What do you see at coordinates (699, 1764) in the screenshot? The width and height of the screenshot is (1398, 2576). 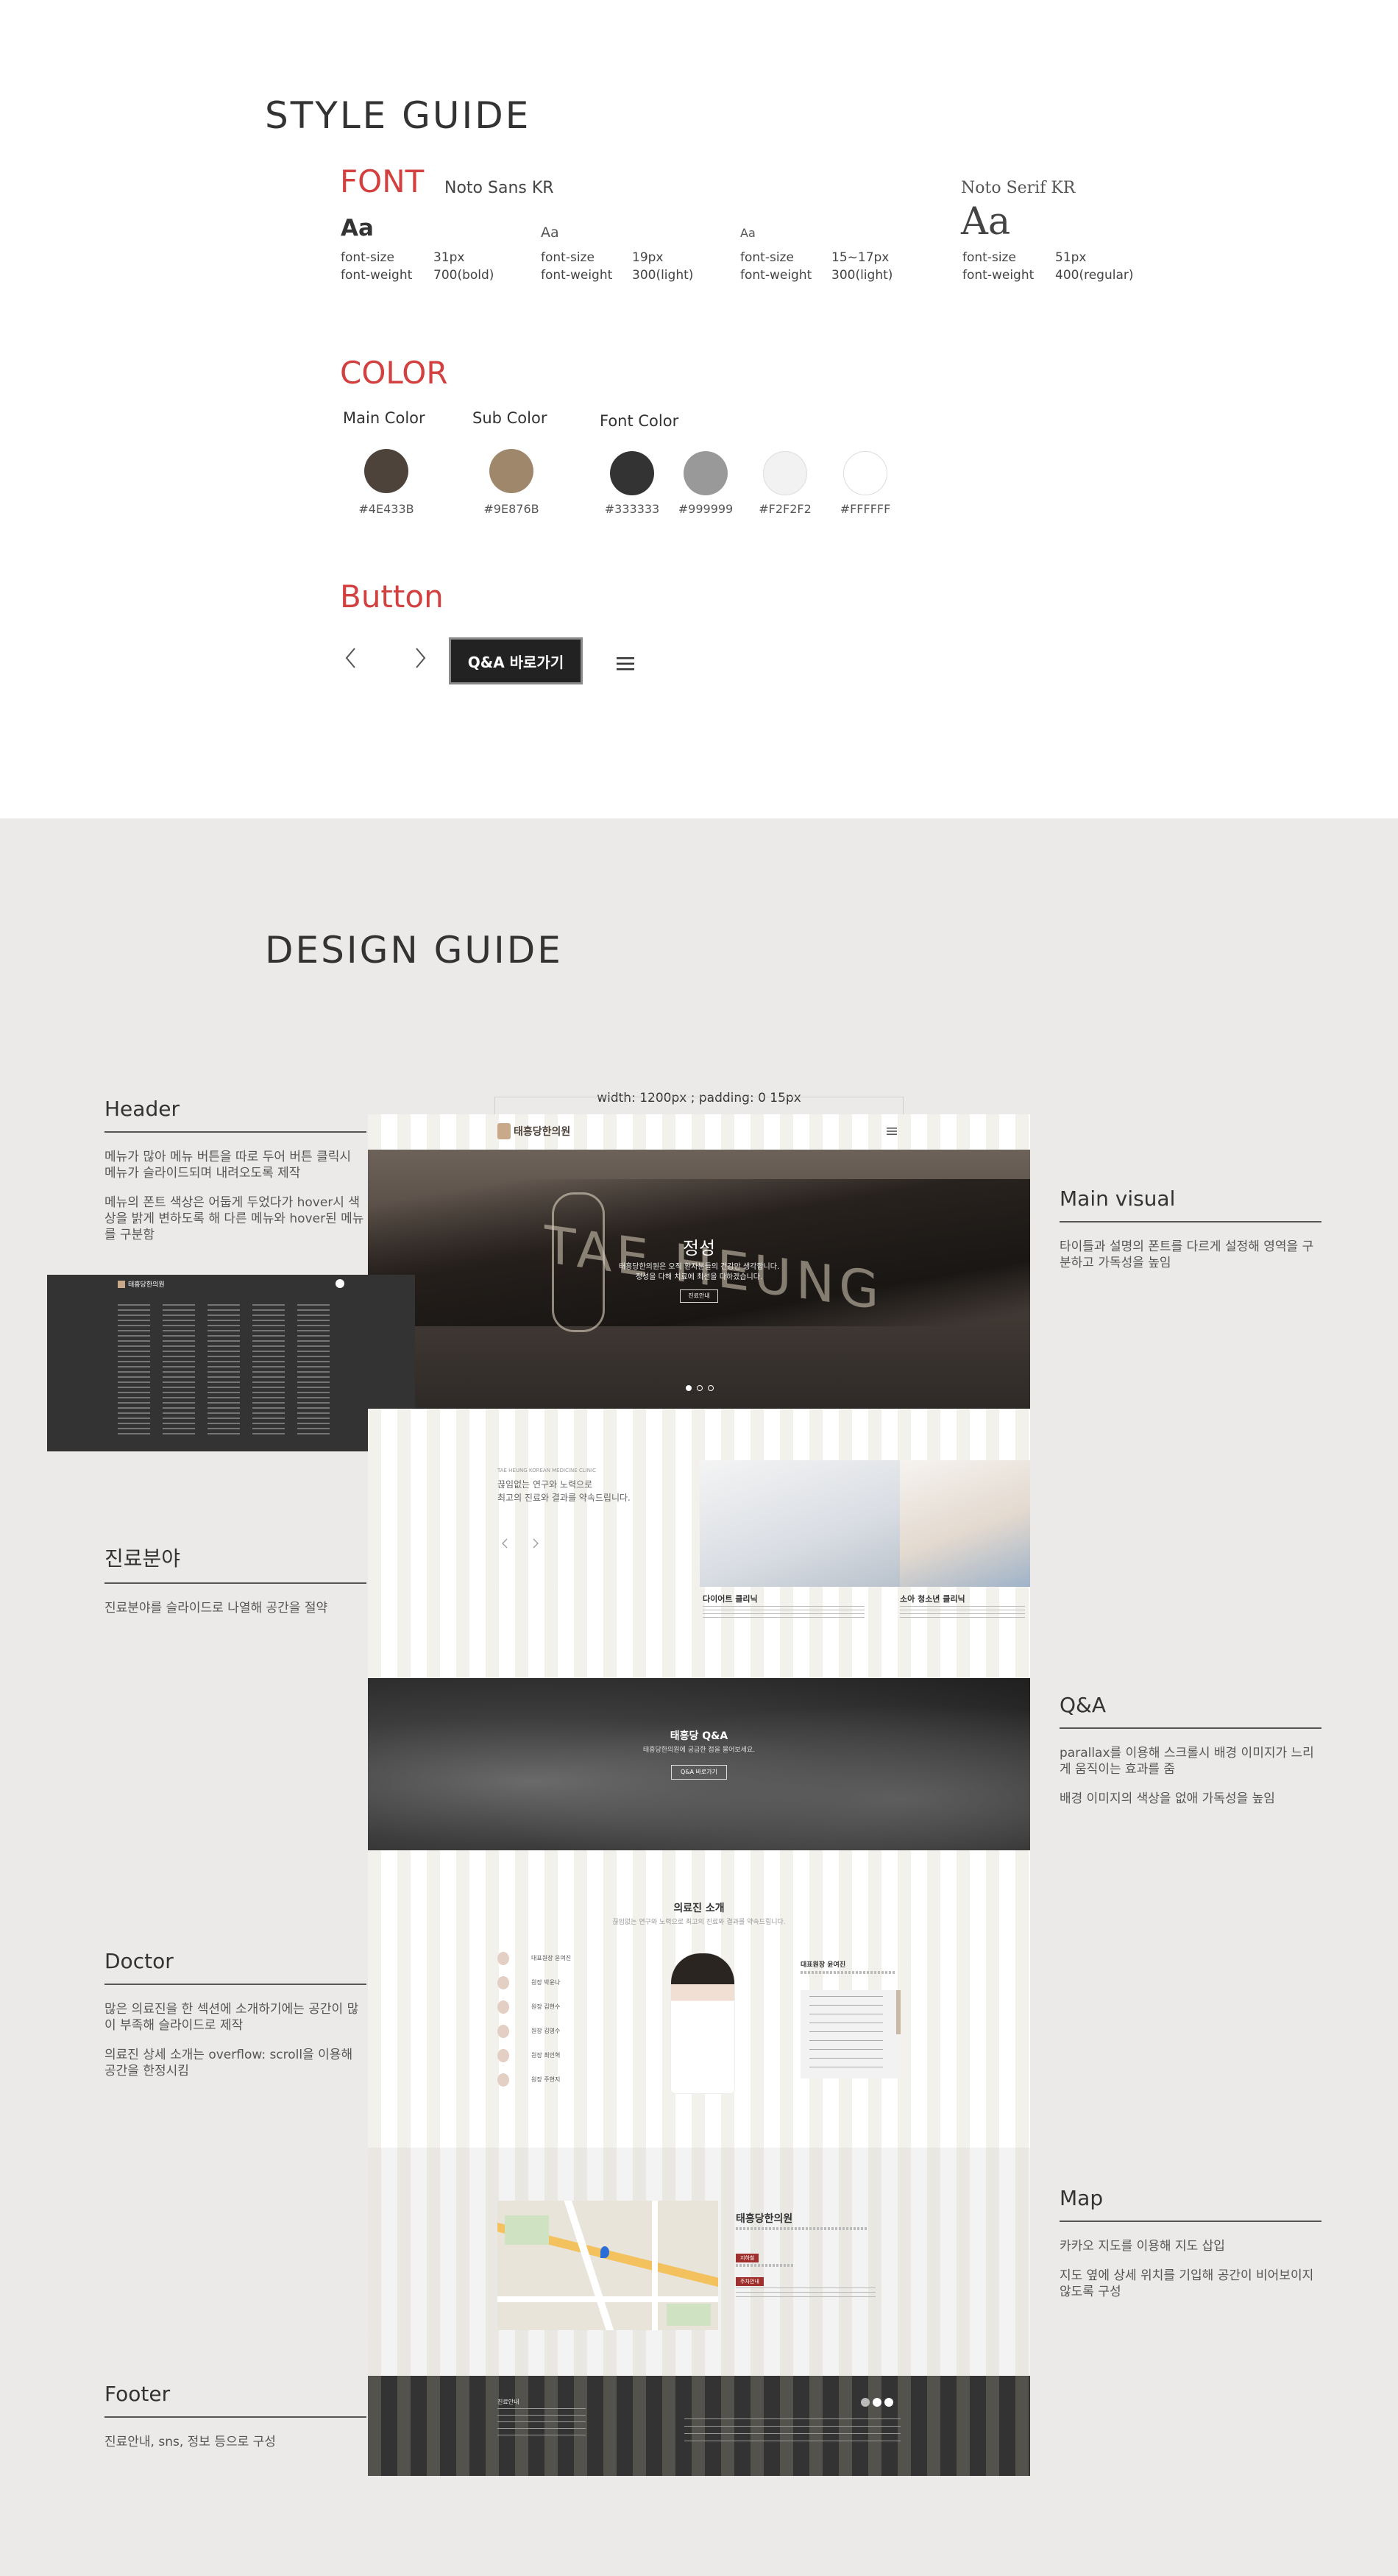 I see `mock-qa-section: 태흥당 Q&A 태흥당한의원에 궁금한 점을 물어보세요. Q&A 바로가기` at bounding box center [699, 1764].